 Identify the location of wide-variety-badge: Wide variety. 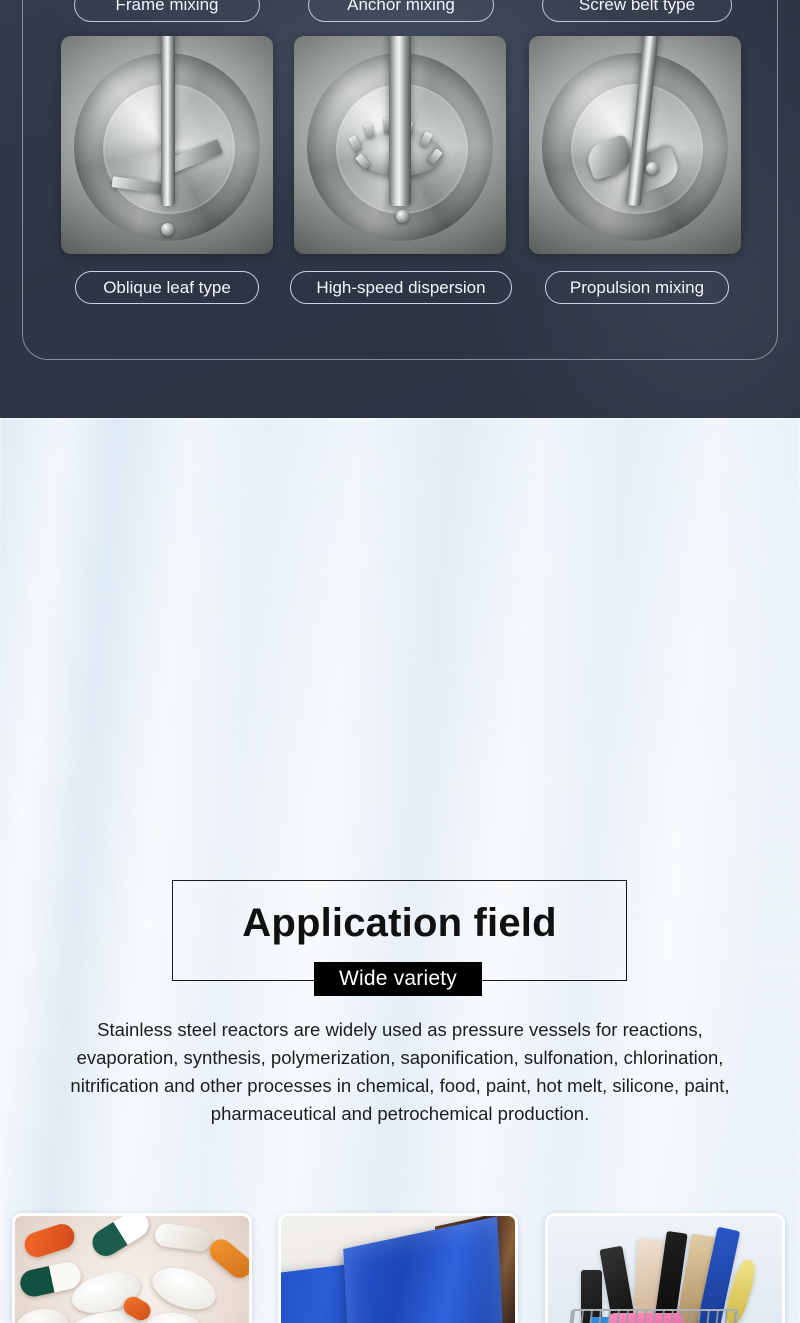
(398, 979).